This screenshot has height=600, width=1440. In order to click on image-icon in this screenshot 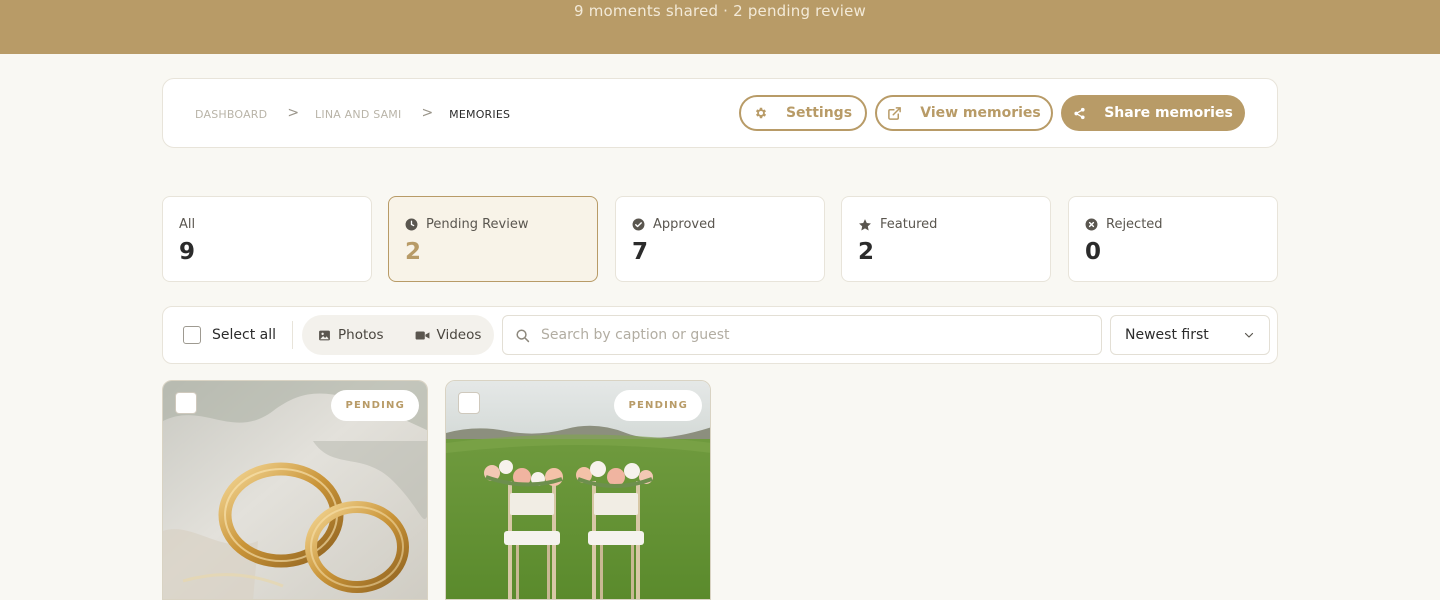, I will do `click(324, 335)`.